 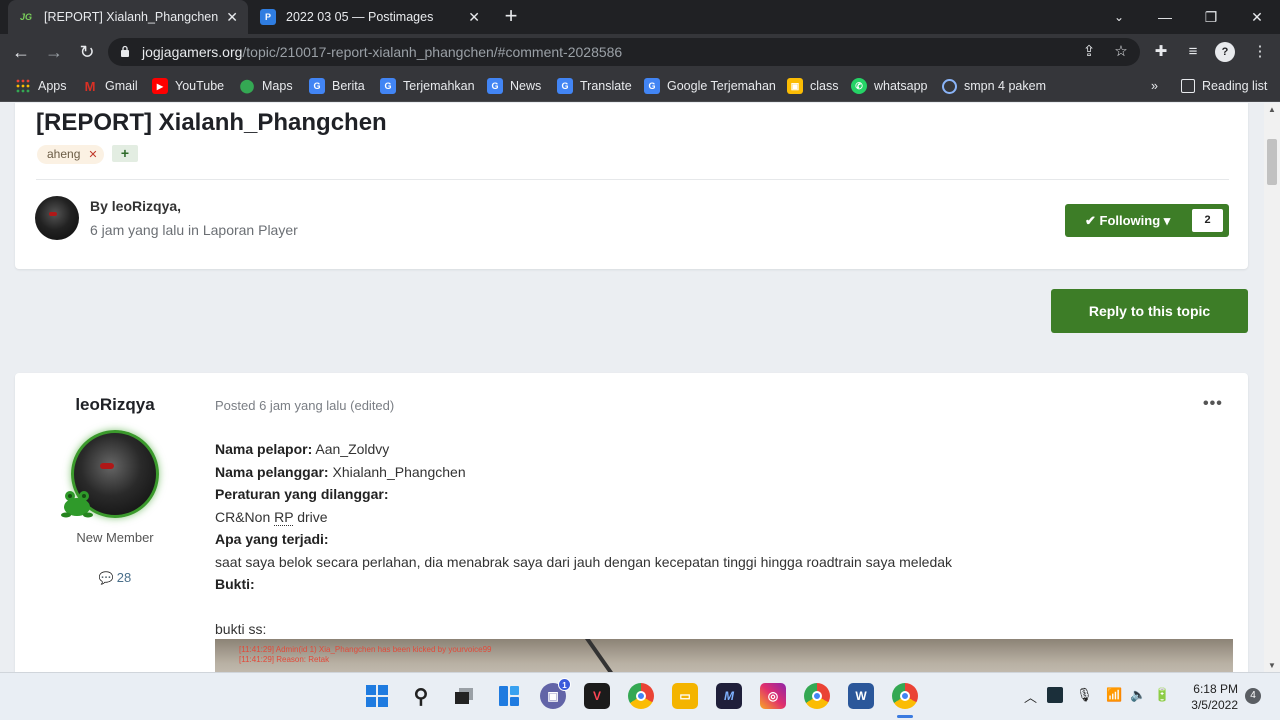 I want to click on jg-favicon-icon: JG, so click(x=25, y=17).